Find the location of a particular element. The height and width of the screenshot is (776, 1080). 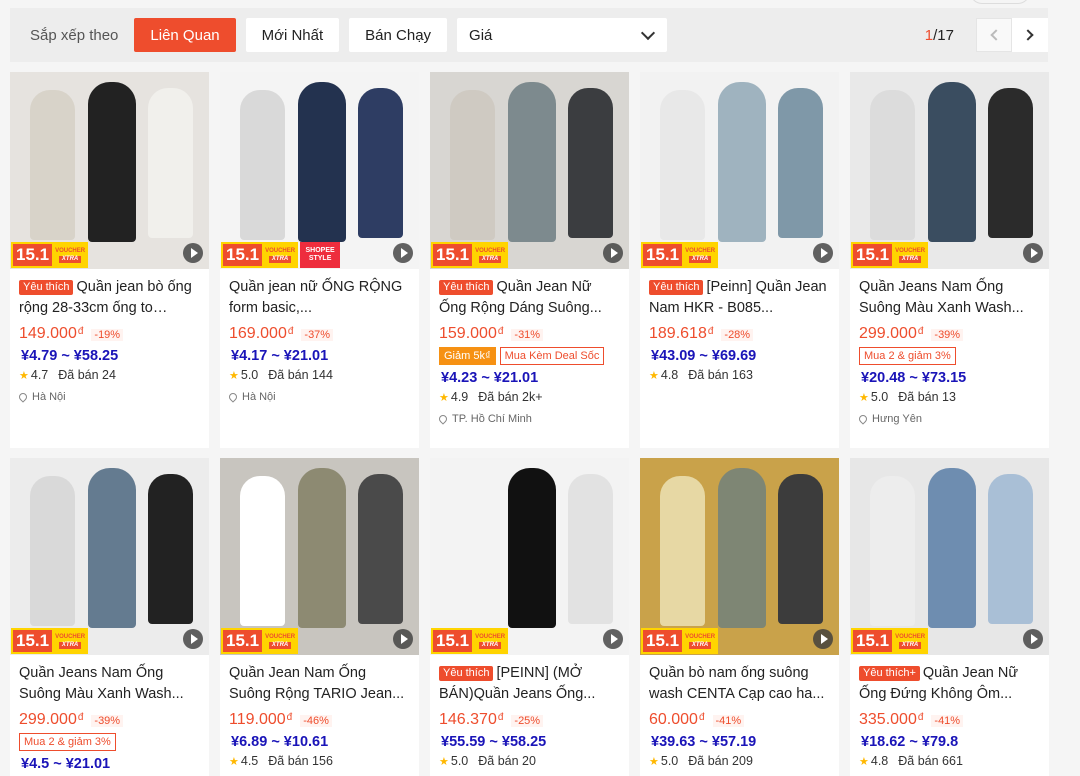

sold-count: Đã bán 156 is located at coordinates (300, 761).